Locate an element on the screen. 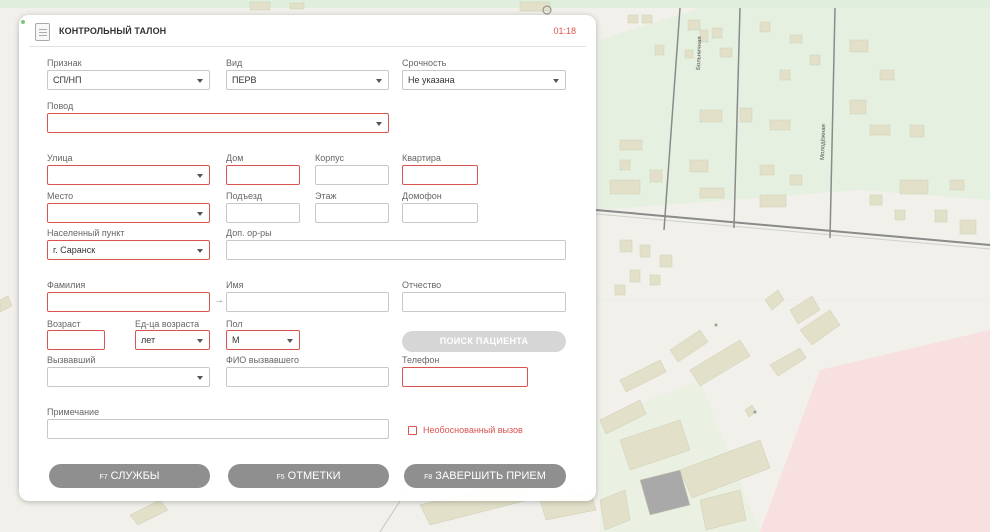  punkt-label: Населенный пункт is located at coordinates (86, 233).